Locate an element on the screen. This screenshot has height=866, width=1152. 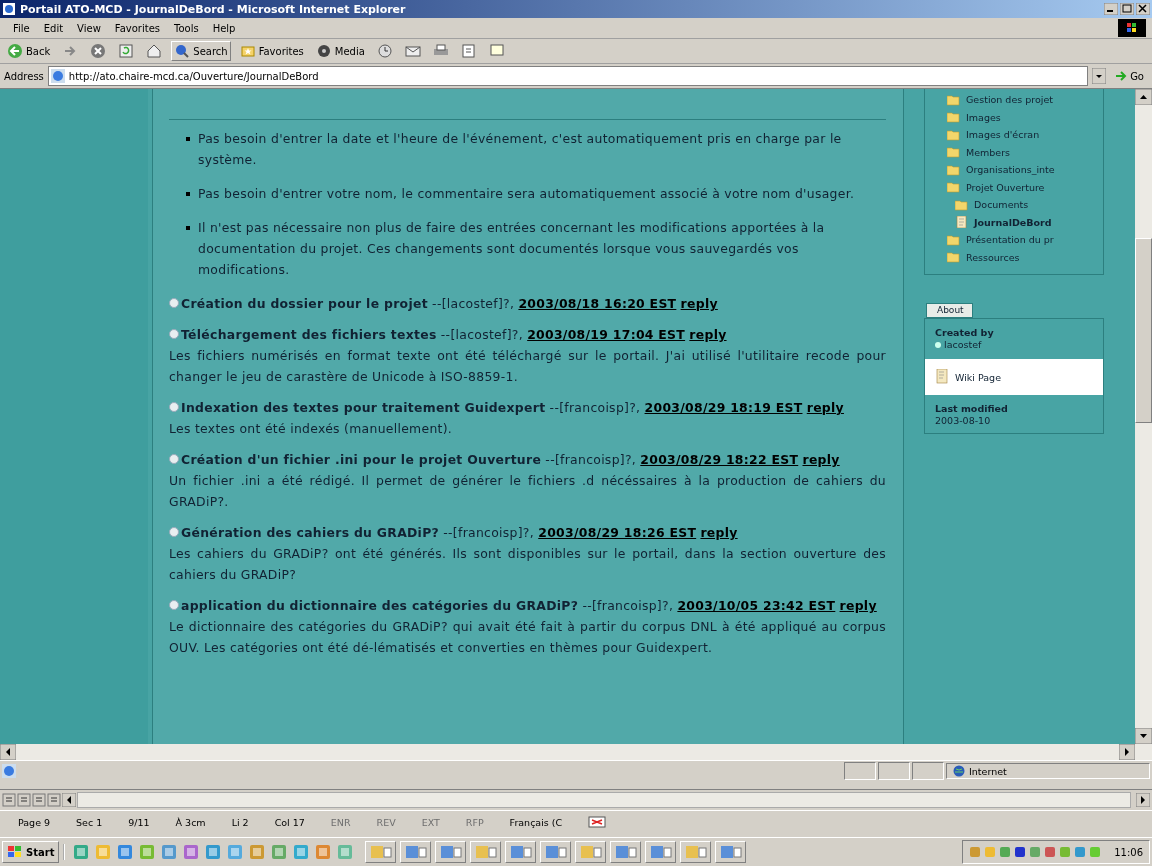
date-link: 2003/08/29 18:19 EST is located at coordinates (723, 407).